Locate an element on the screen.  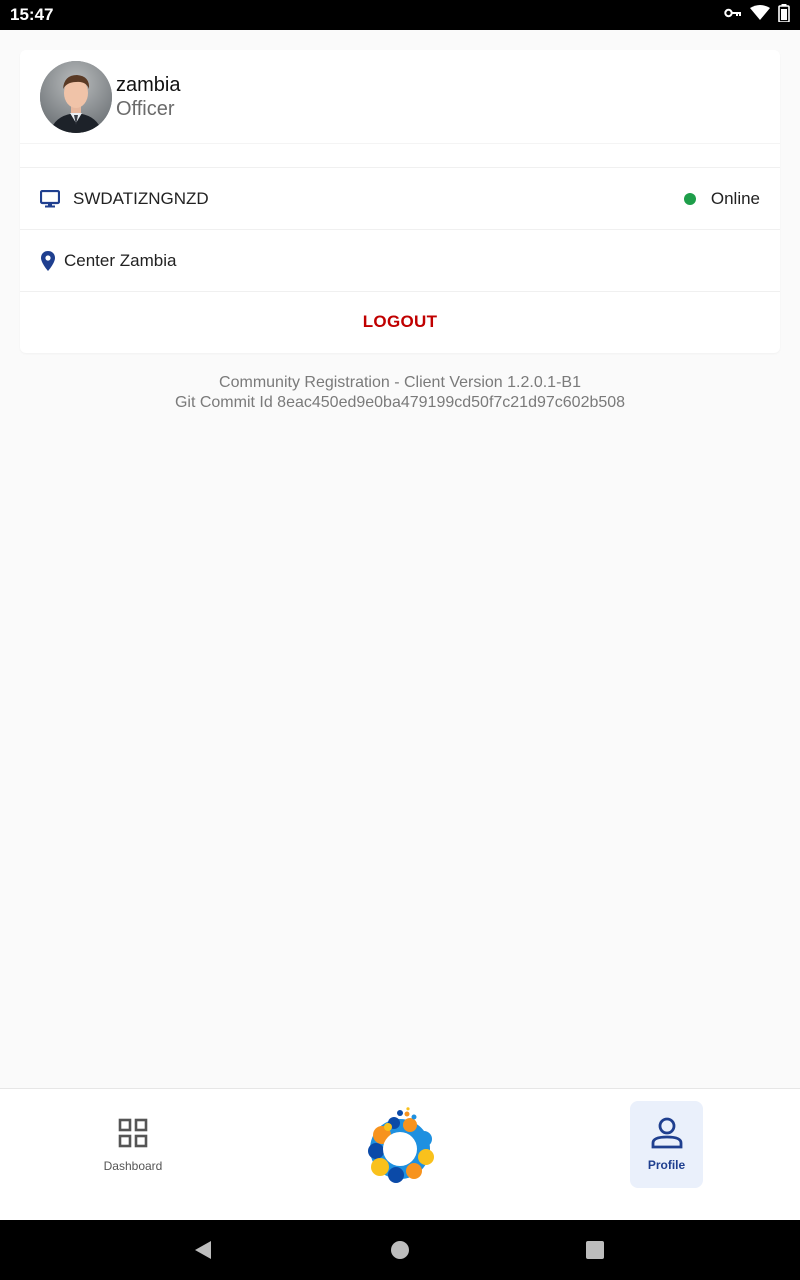
device-row: SWDATIZNGNZD Online is located at coordinates (400, 199).